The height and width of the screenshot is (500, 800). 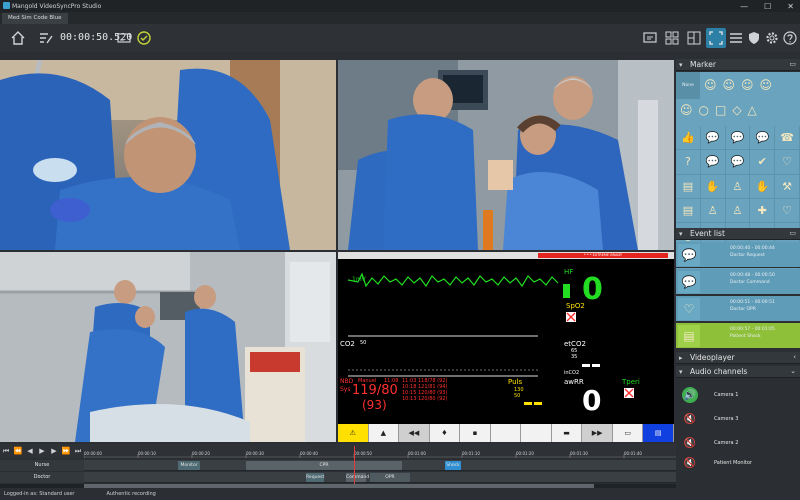 What do you see at coordinates (763, 211) in the screenshot?
I see `syringe-icon: ✚` at bounding box center [763, 211].